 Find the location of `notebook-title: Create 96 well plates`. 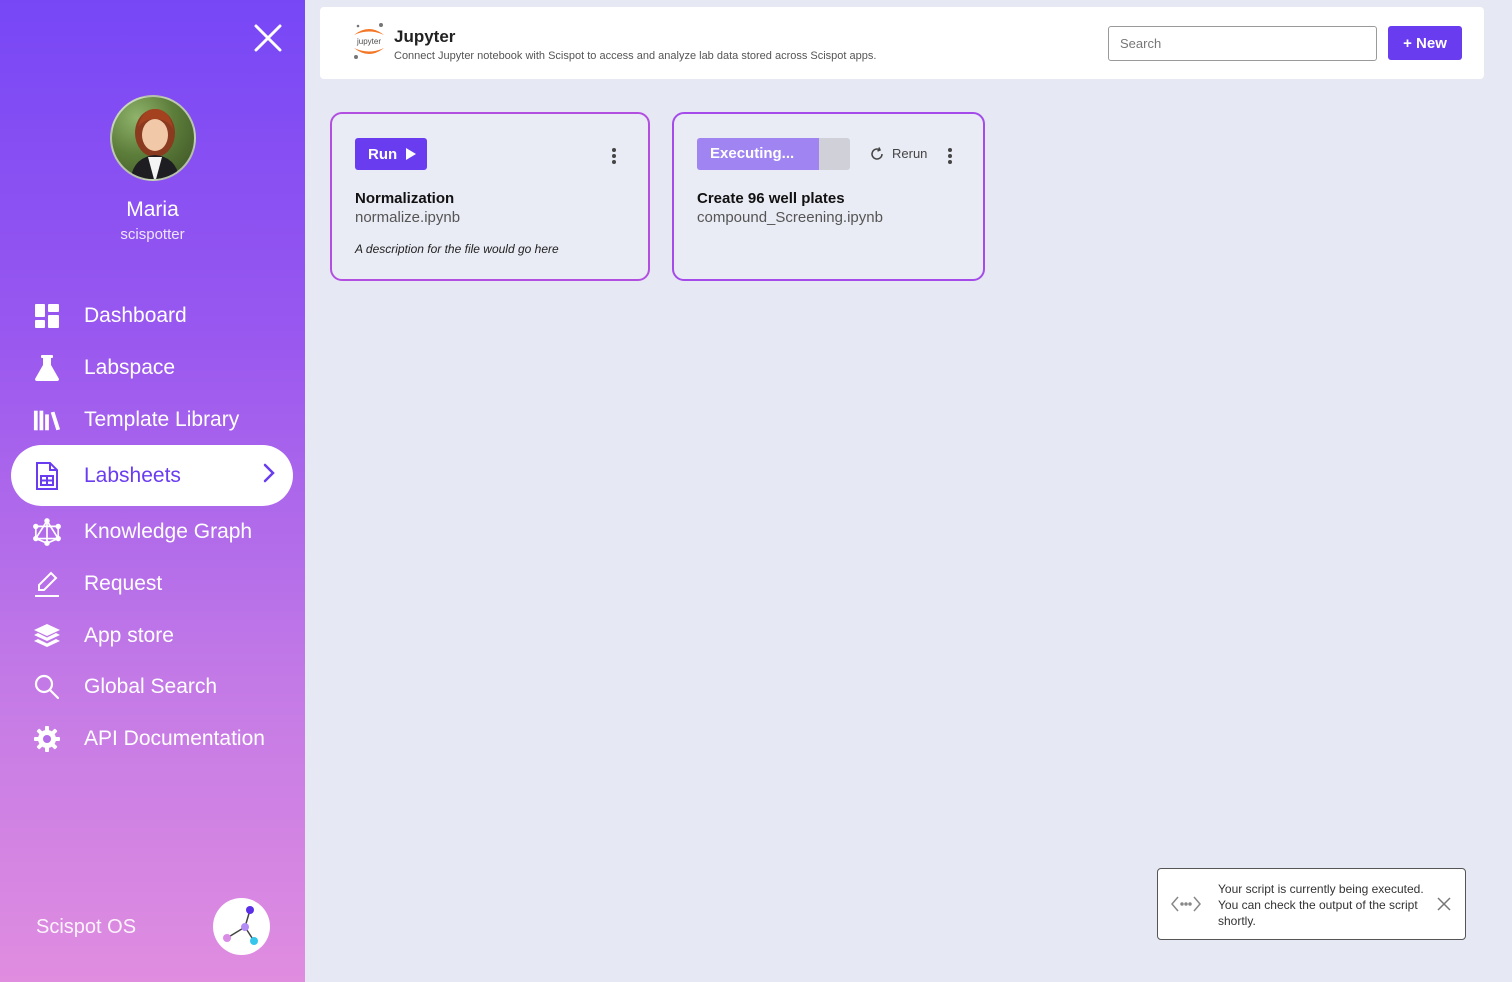

notebook-title: Create 96 well plates is located at coordinates (771, 198).